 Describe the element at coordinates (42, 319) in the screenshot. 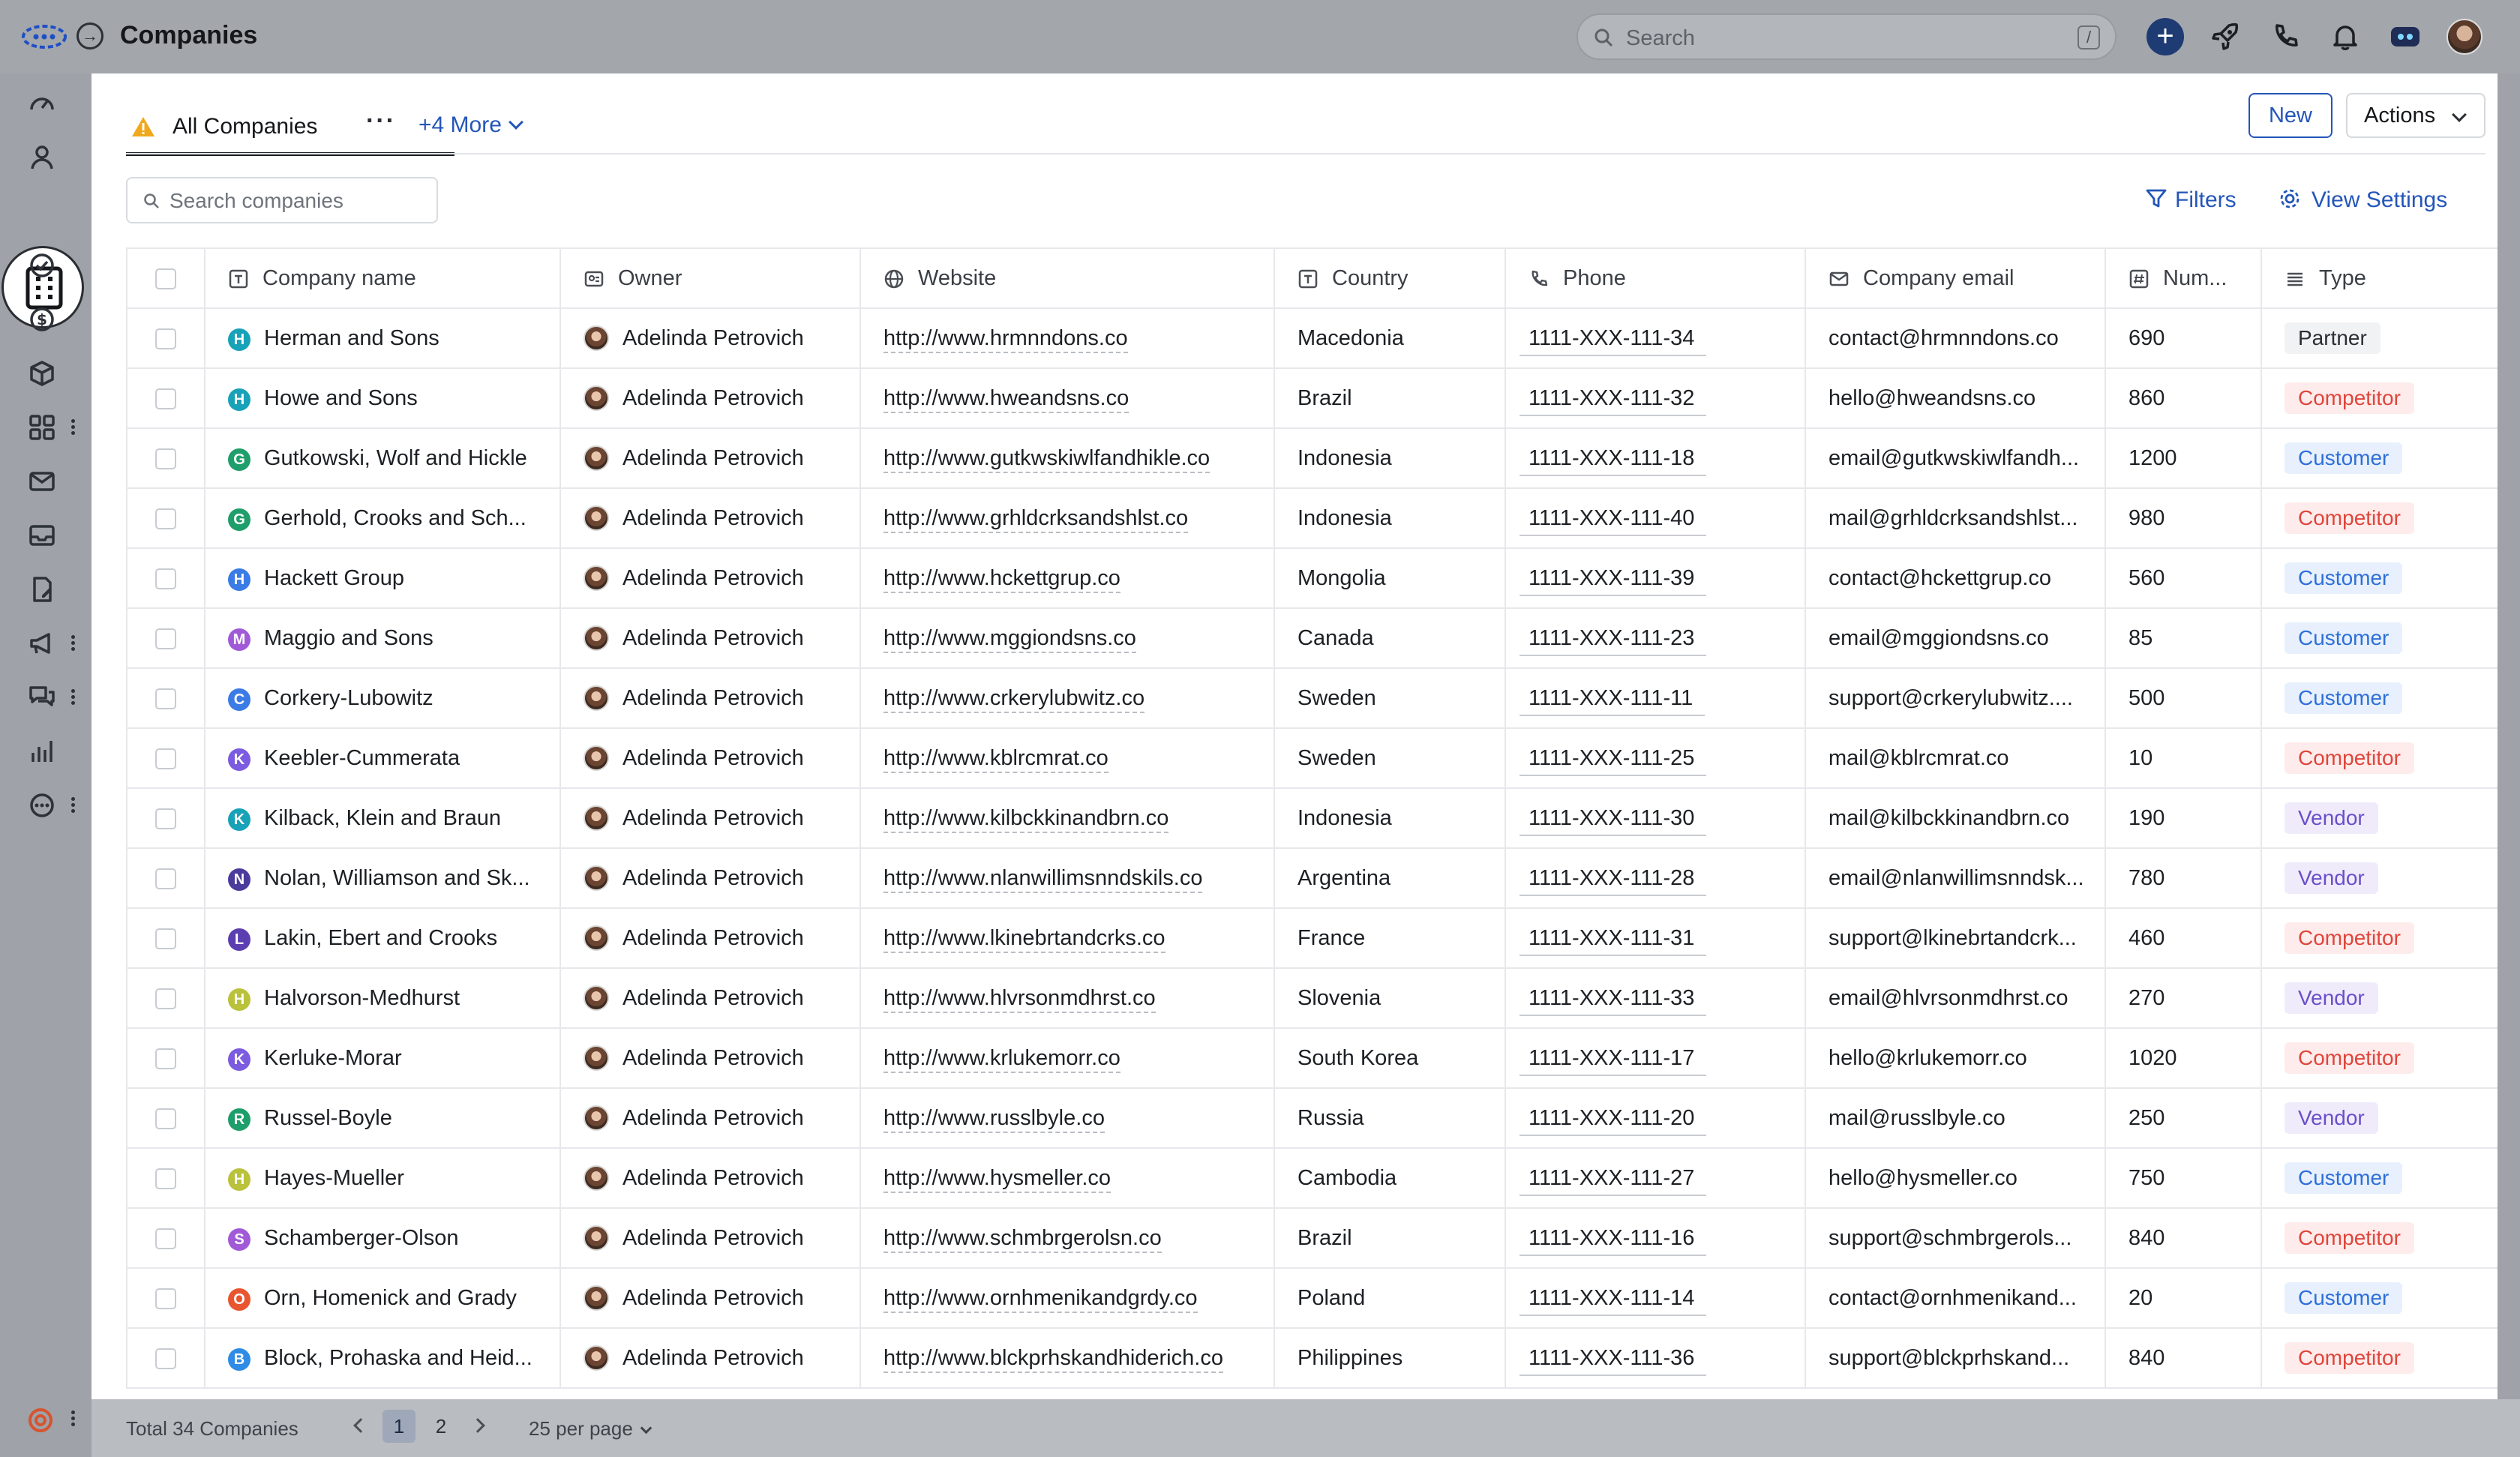

I see `dollar-circle-icon: $` at that location.